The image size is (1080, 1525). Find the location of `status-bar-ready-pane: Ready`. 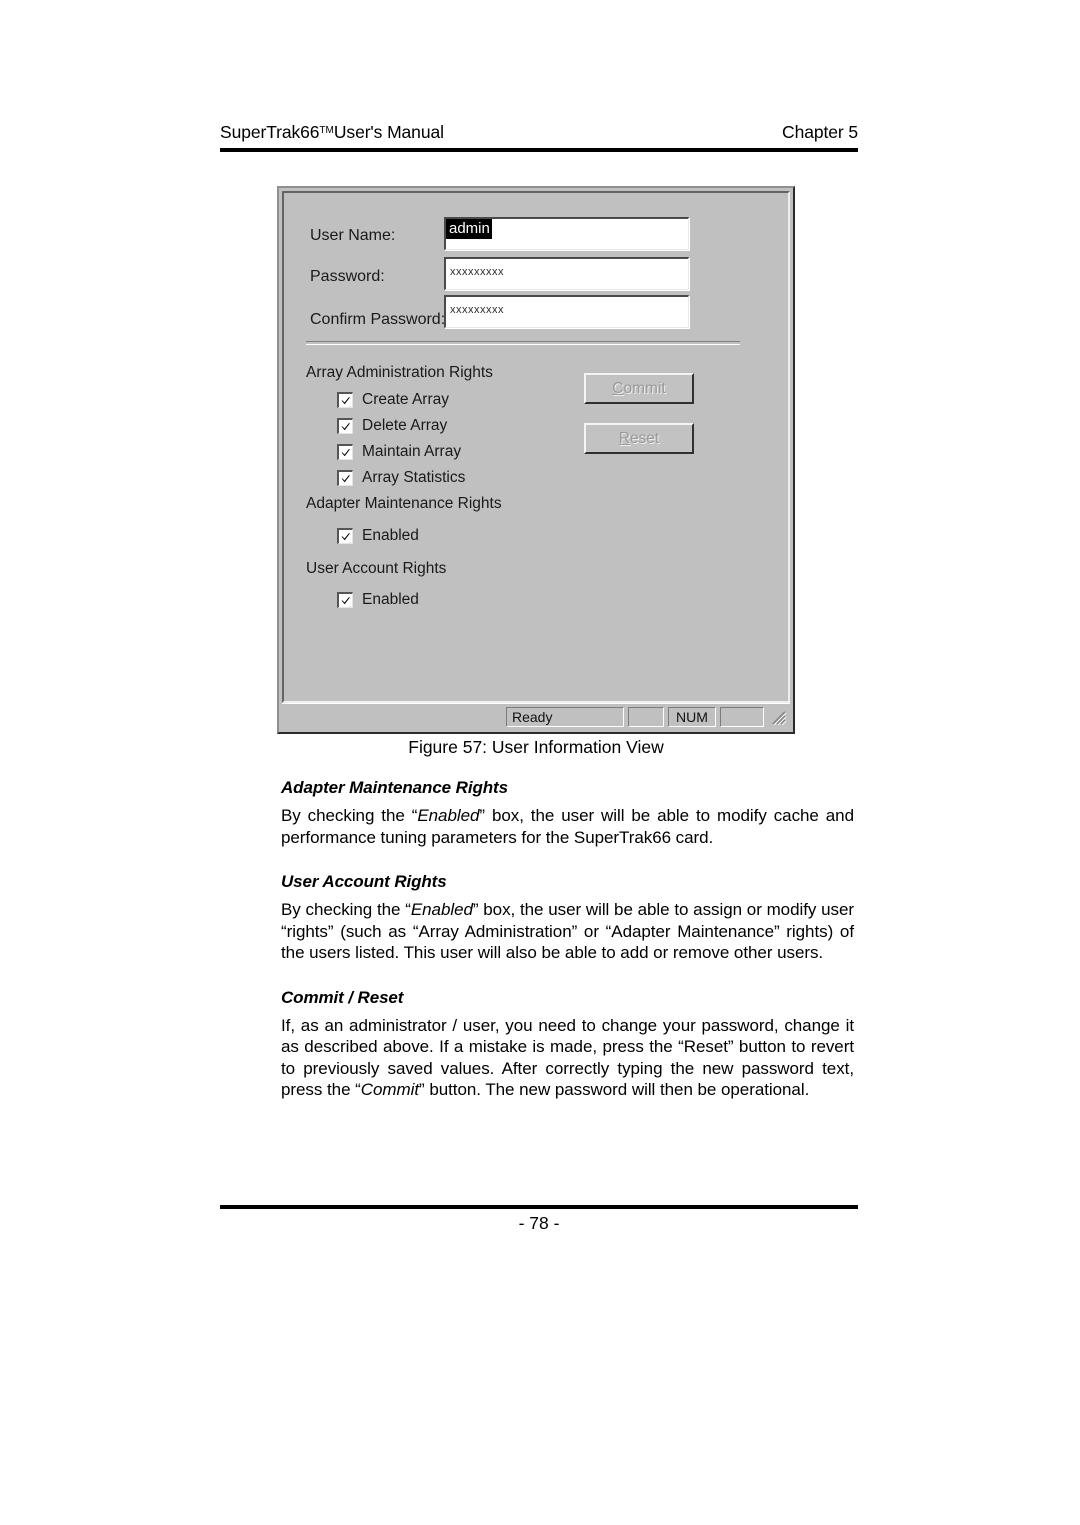

status-bar-ready-pane: Ready is located at coordinates (565, 716).